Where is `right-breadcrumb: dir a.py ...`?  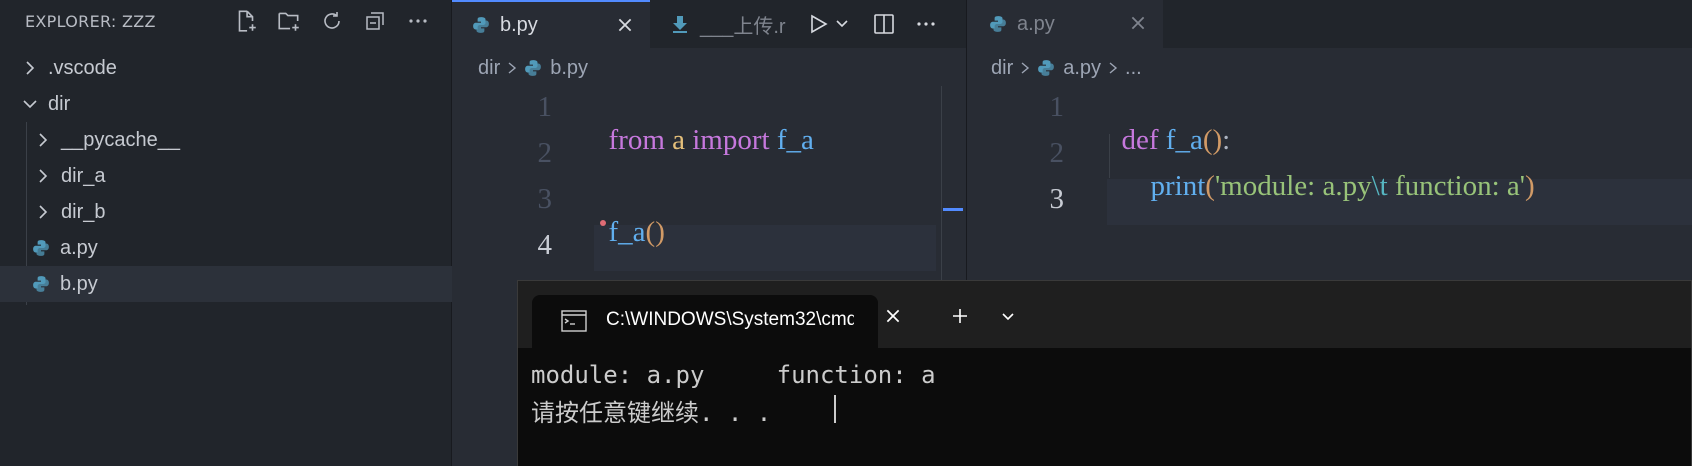
right-breadcrumb: dir a.py ... is located at coordinates (1066, 68).